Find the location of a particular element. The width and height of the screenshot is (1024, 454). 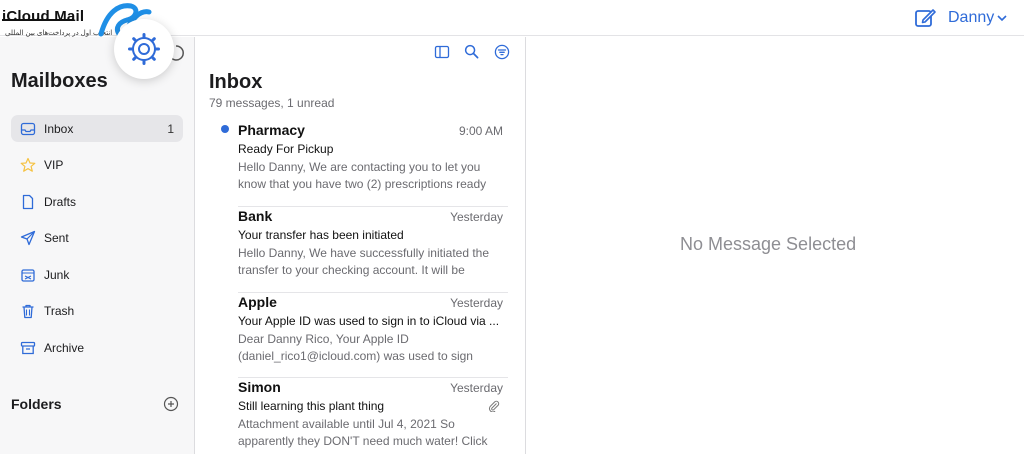

sidebar-item-drafts: Drafts is located at coordinates (97, 201).